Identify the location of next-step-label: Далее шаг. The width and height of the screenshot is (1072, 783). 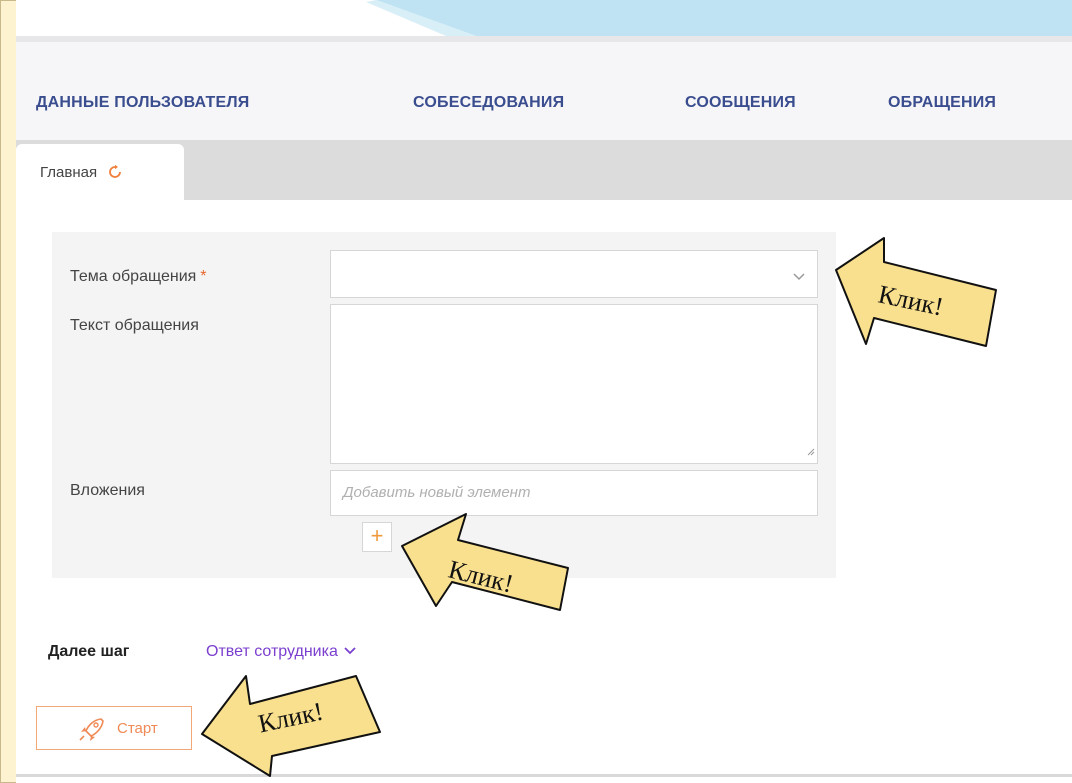
(89, 651).